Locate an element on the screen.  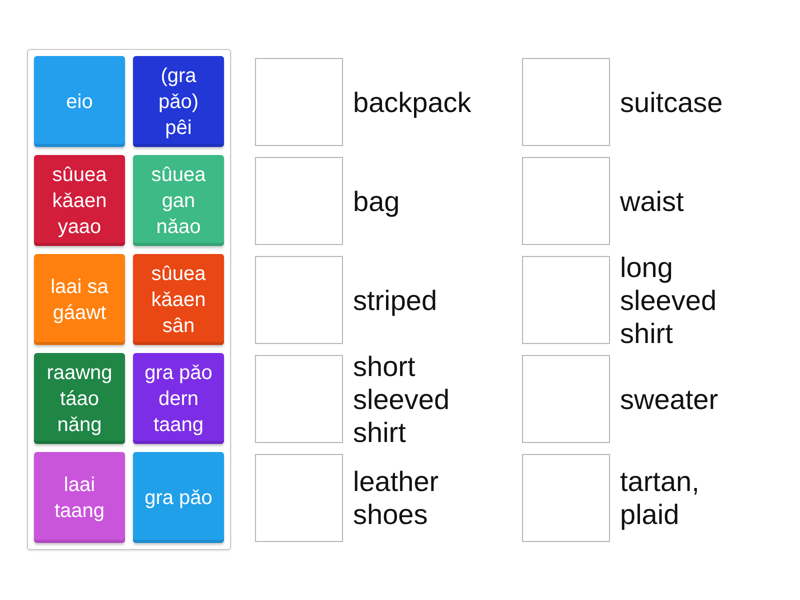
target-label: striped is located at coordinates (395, 300).